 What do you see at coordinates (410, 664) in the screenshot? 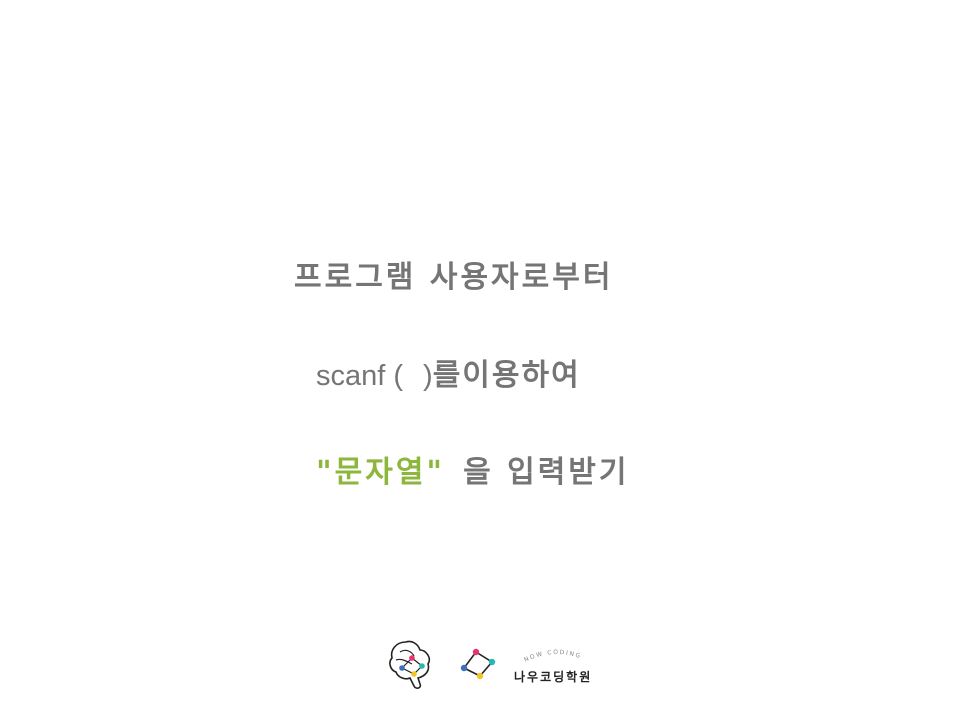
I see `brain-logo-icon` at bounding box center [410, 664].